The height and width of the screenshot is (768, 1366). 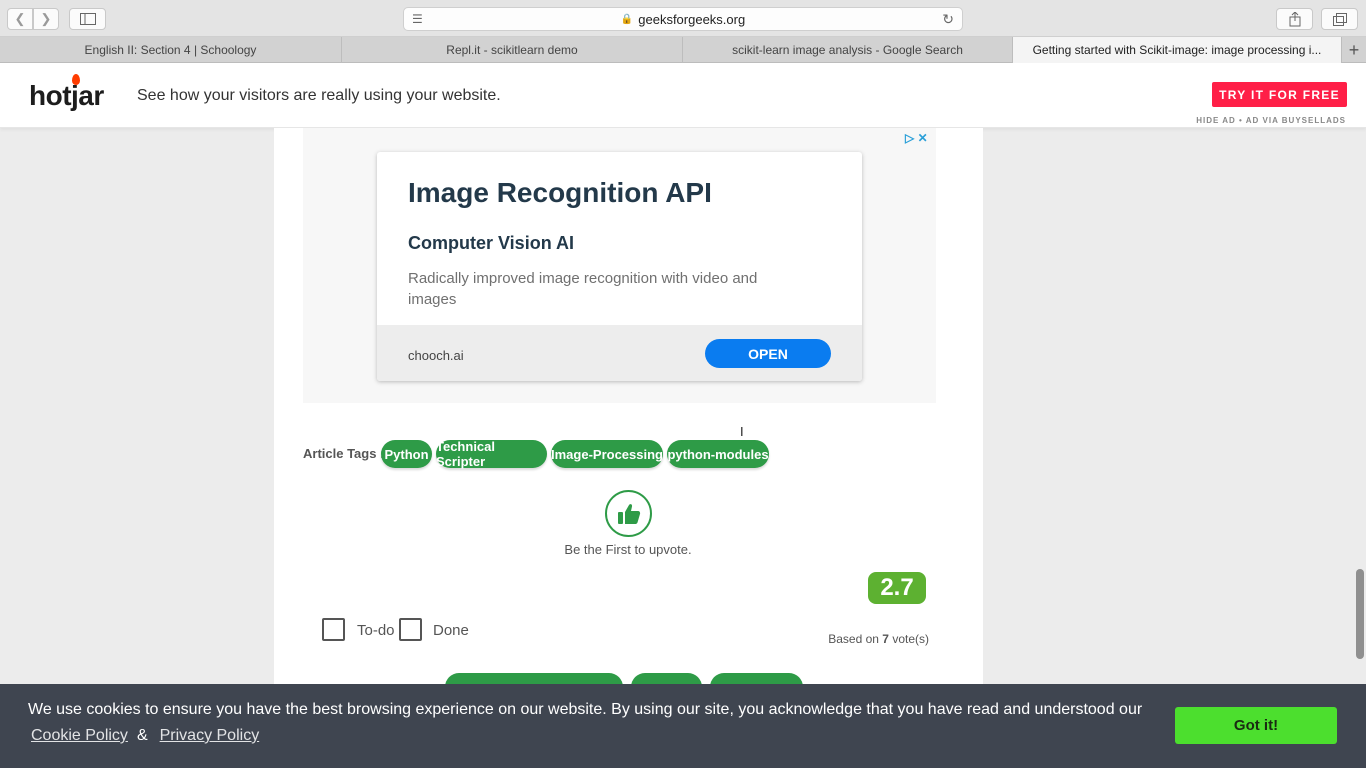 I want to click on upvote-button, so click(x=628, y=513).